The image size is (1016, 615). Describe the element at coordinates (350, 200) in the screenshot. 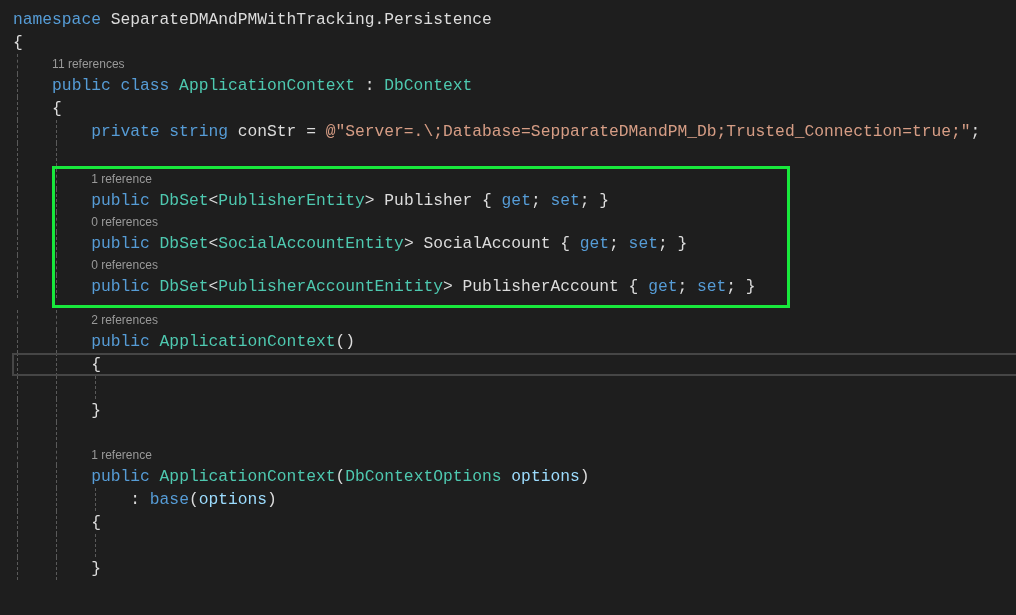

I see `code-line: public DbSet<PublisherEntity> Publisher { get; set; }` at that location.